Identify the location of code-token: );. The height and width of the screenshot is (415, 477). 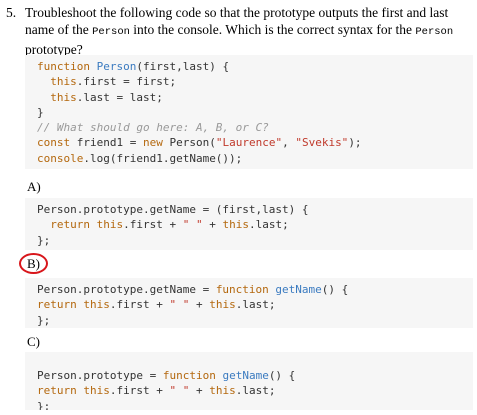
(355, 143).